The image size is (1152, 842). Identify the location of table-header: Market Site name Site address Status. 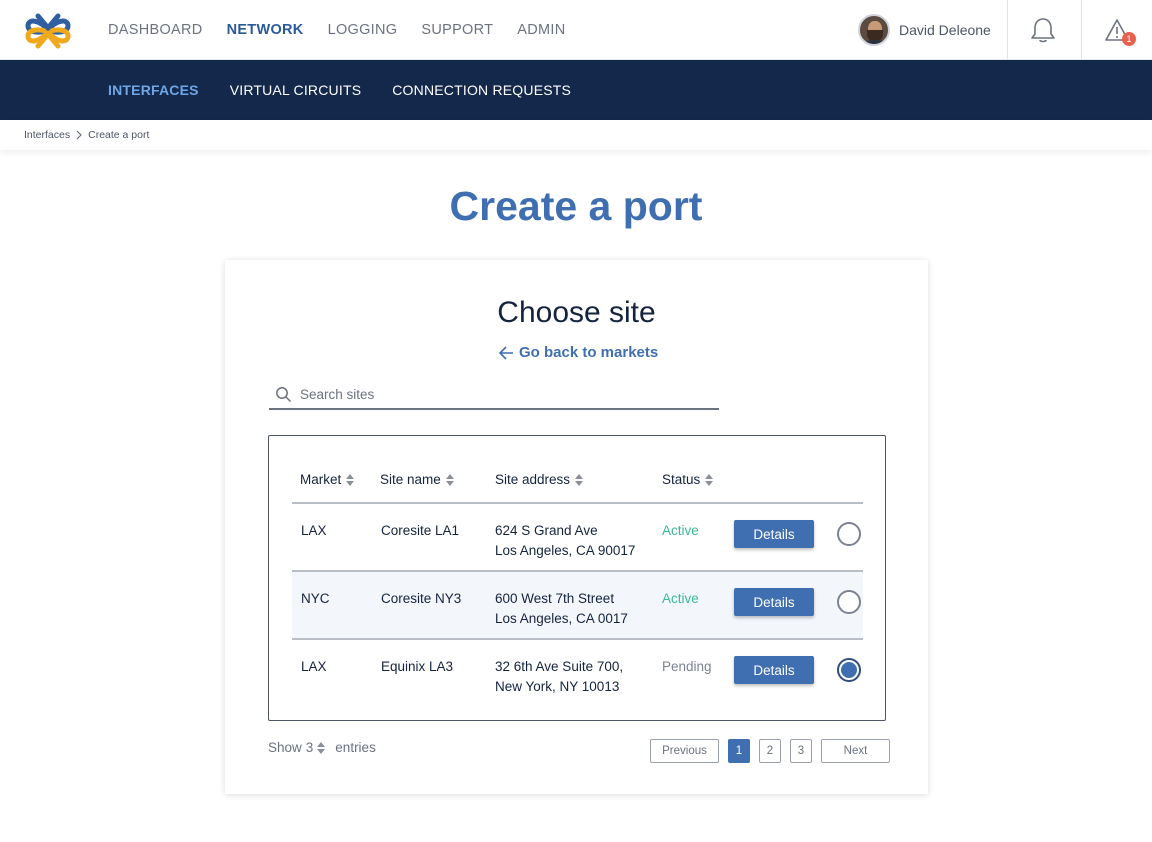
(577, 484).